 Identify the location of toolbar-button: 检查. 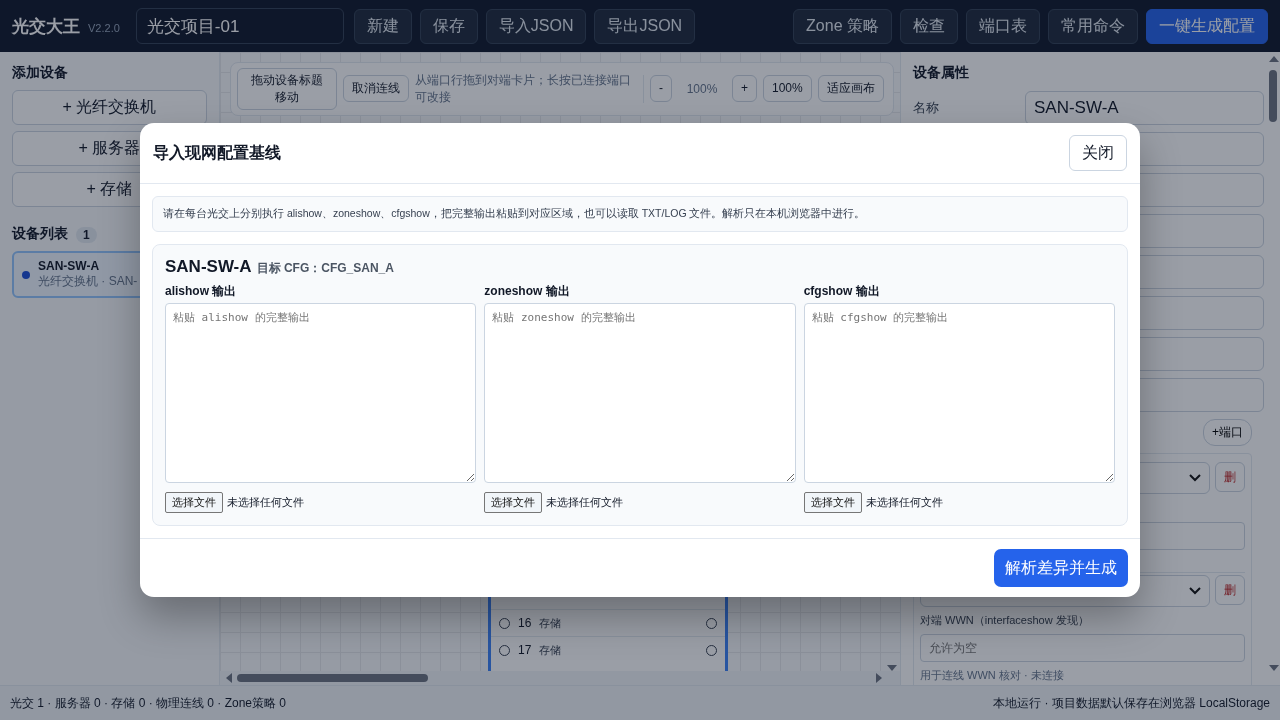
(929, 26).